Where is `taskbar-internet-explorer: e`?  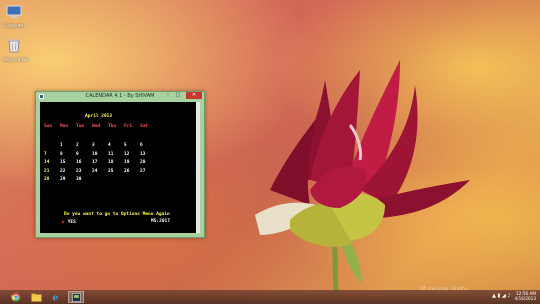 taskbar-internet-explorer: e is located at coordinates (56, 297).